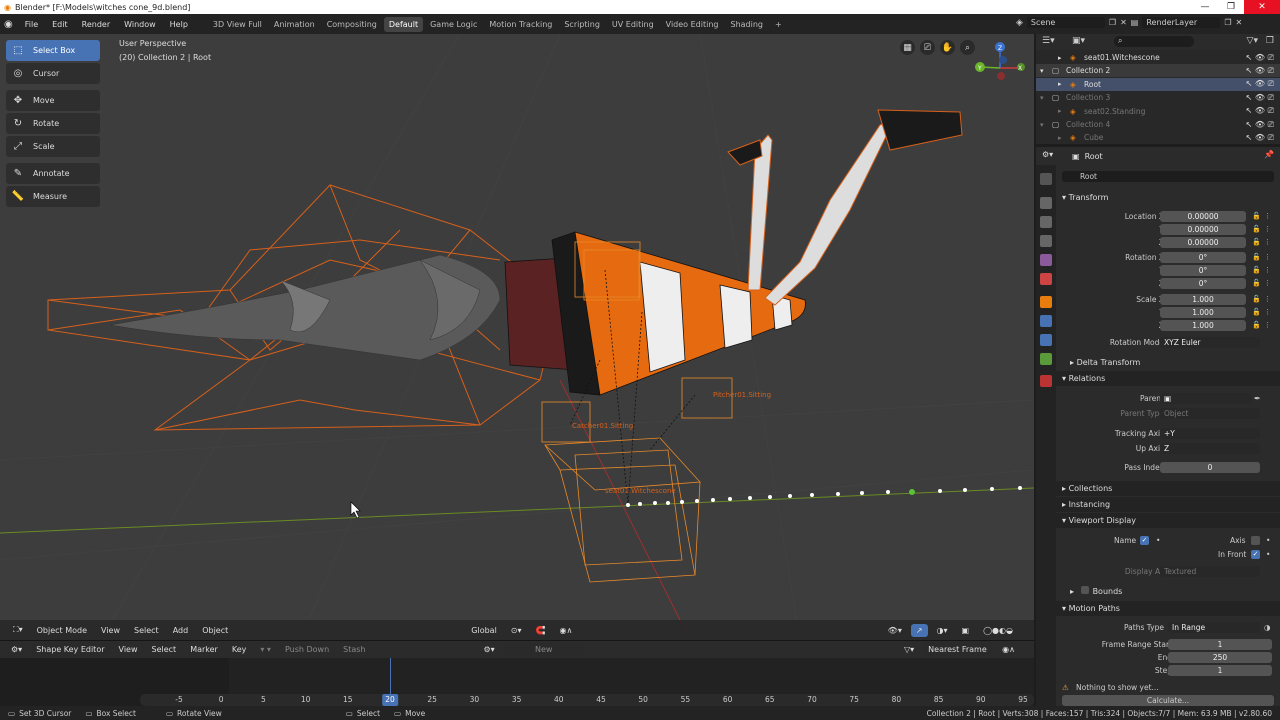 Image resolution: width=1280 pixels, height=720 pixels. Describe the element at coordinates (179, 24) in the screenshot. I see `menu-help: Help` at that location.